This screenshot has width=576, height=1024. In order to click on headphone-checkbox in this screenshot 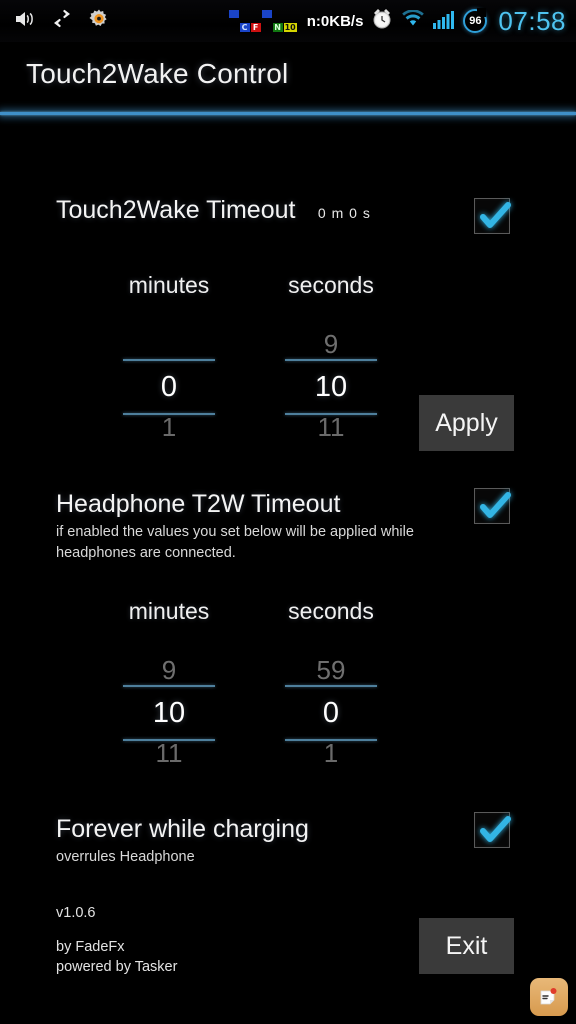, I will do `click(492, 506)`.